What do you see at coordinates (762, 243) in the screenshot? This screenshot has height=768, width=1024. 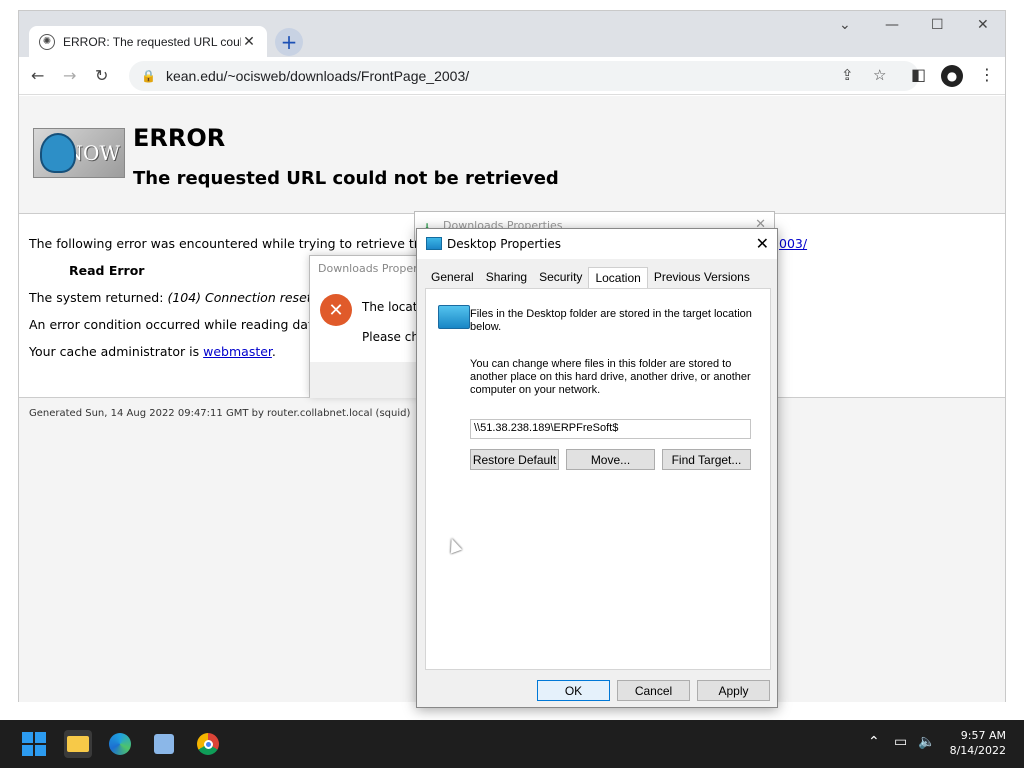 I see `close-icon: ✕` at bounding box center [762, 243].